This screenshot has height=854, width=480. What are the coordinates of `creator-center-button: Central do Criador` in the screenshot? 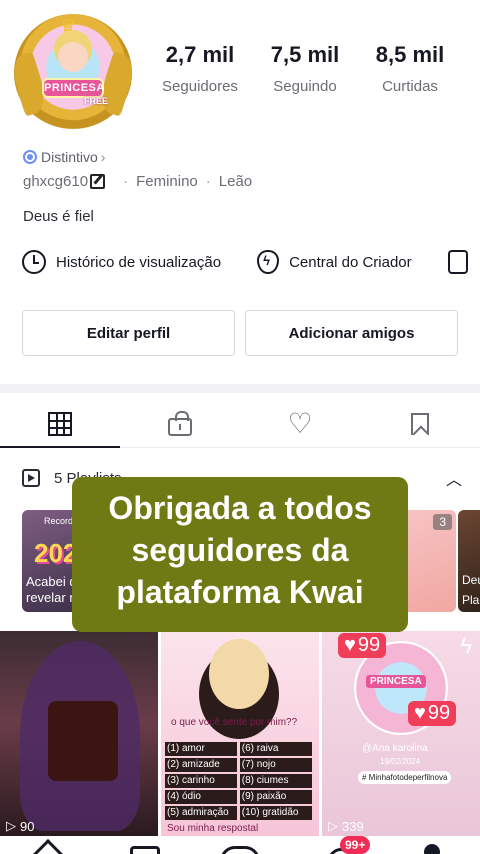 It's located at (334, 262).